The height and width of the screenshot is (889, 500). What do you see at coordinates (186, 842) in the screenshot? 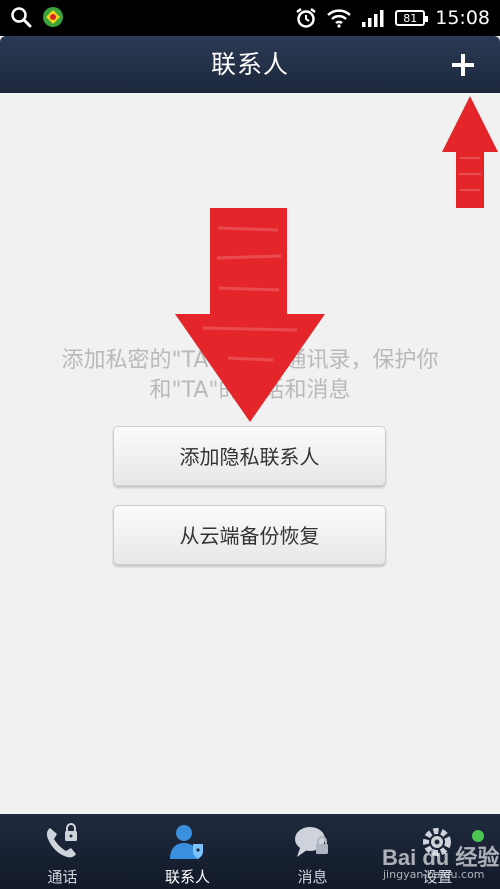
I see `contact-lock-icon` at bounding box center [186, 842].